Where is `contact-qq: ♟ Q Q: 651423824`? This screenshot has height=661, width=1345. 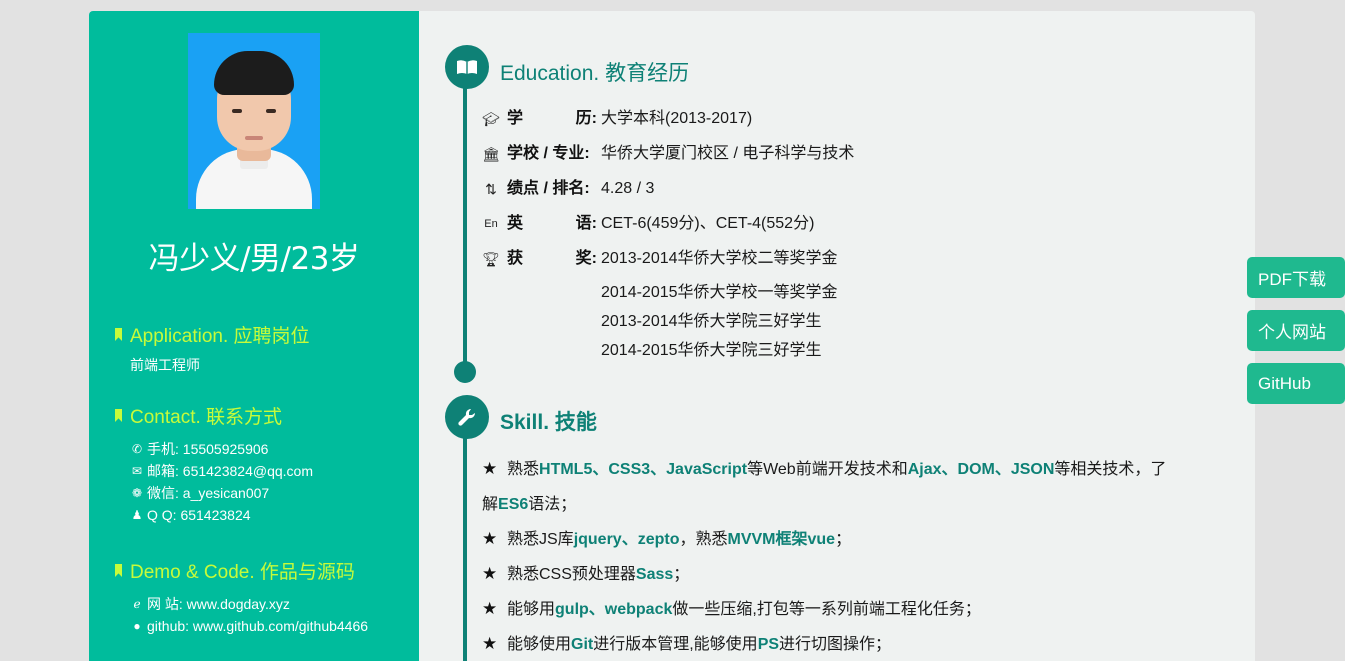
contact-qq: ♟ Q Q: 651423824 is located at coordinates (221, 515).